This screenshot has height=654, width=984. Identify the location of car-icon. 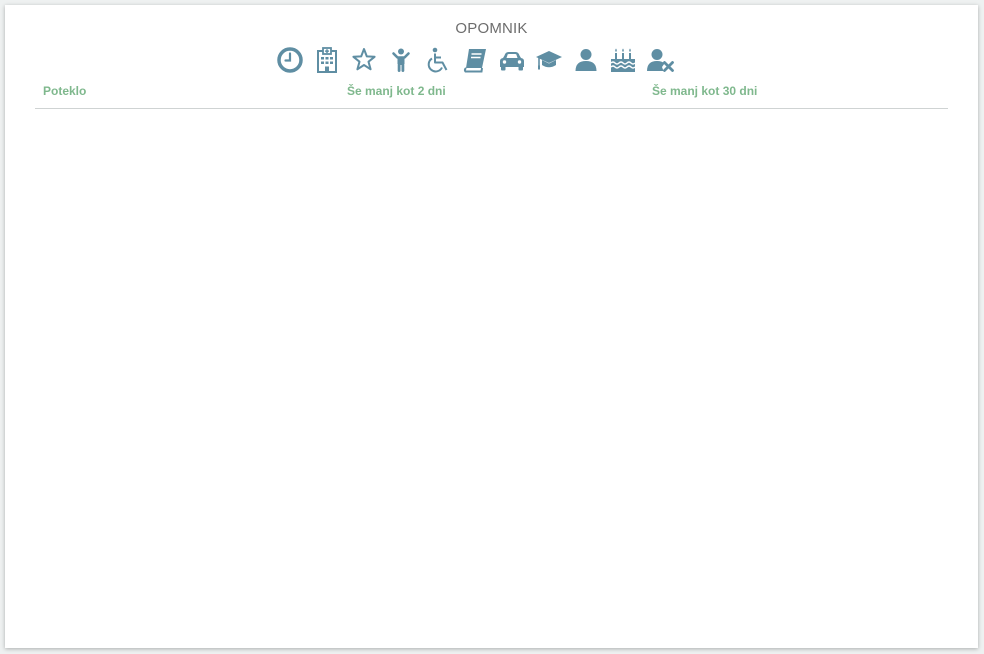
(512, 60).